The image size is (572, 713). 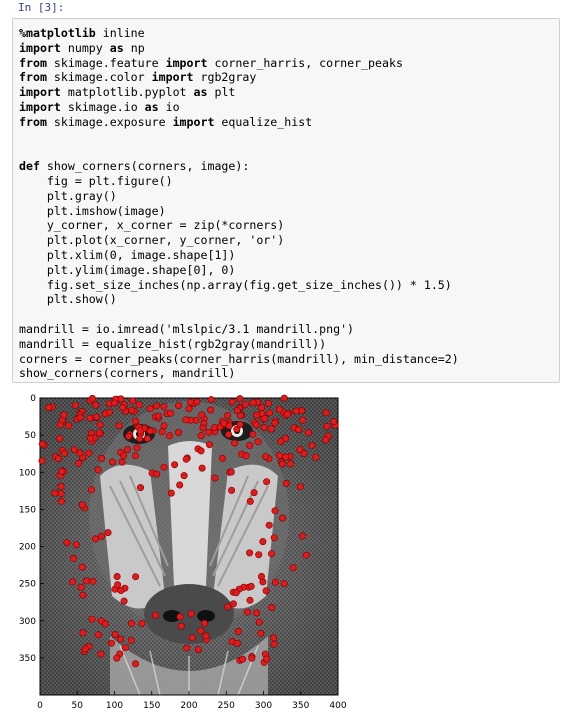 What do you see at coordinates (68, 299) in the screenshot?
I see `code-text: plt.show()` at bounding box center [68, 299].